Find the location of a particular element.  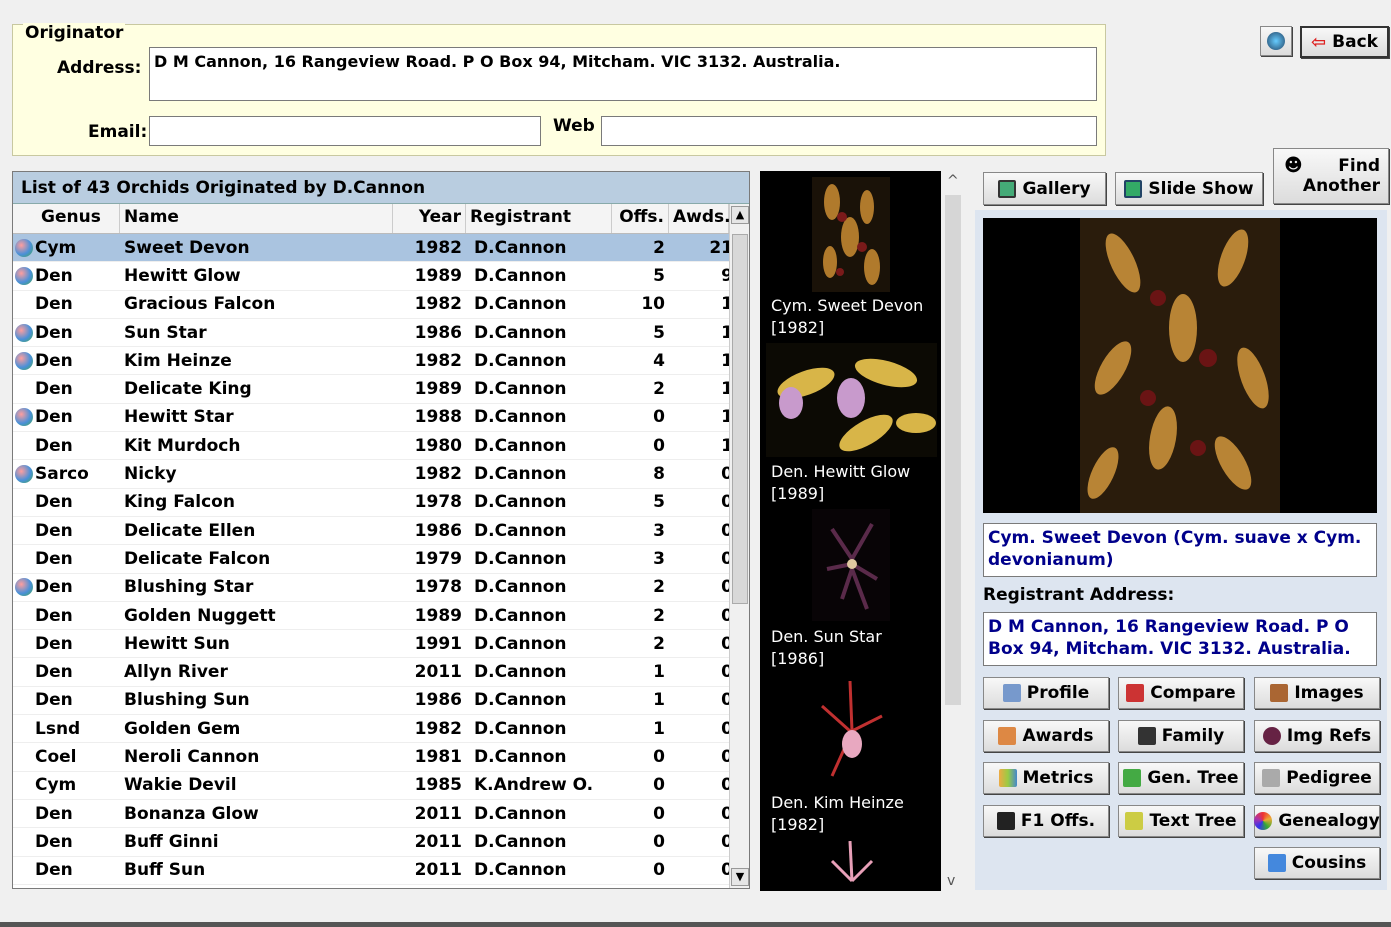

scroll-thumb is located at coordinates (740, 419).